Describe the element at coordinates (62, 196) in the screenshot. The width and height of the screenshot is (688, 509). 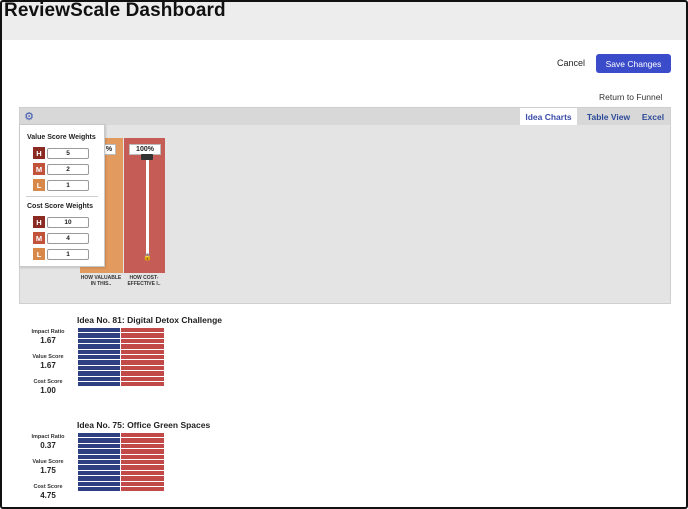
I see `divider` at that location.